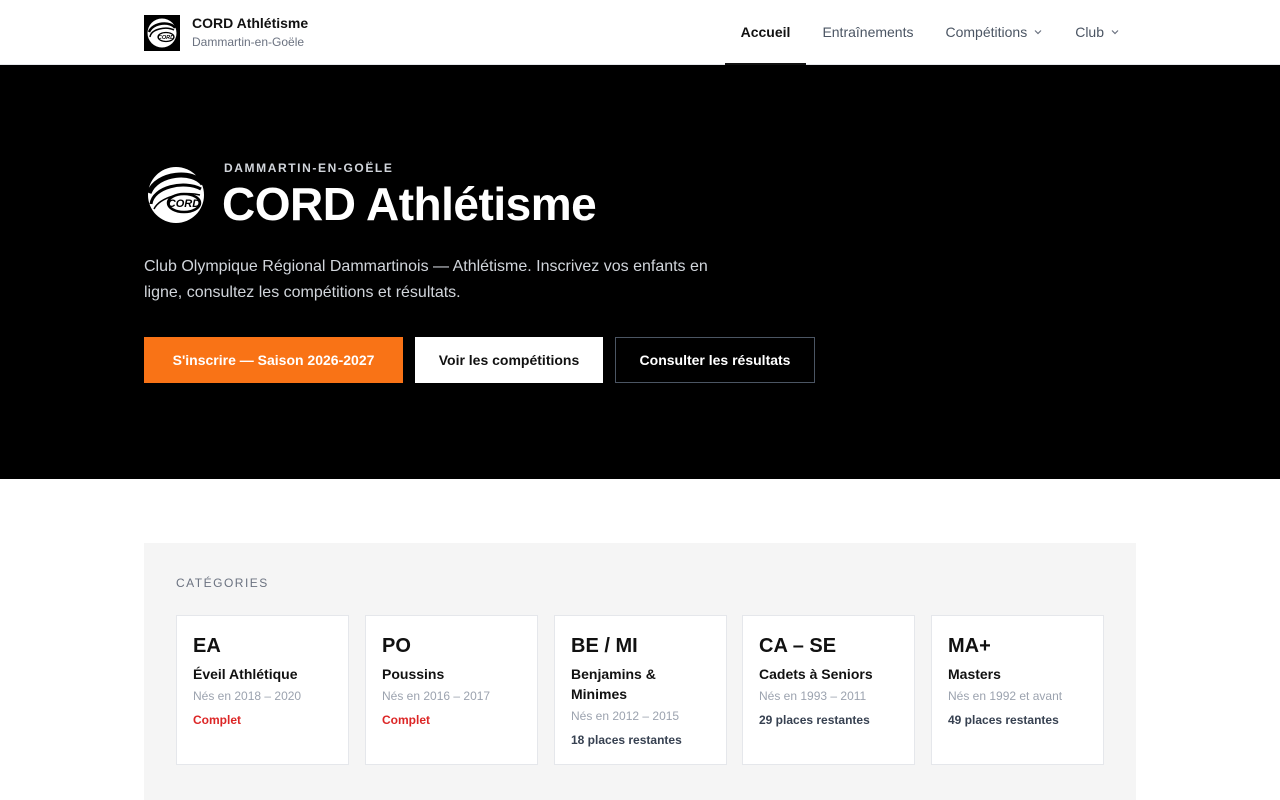 The image size is (1280, 800). I want to click on hero-kicker: DAMMARTIN-EN-GOËLE, so click(309, 168).